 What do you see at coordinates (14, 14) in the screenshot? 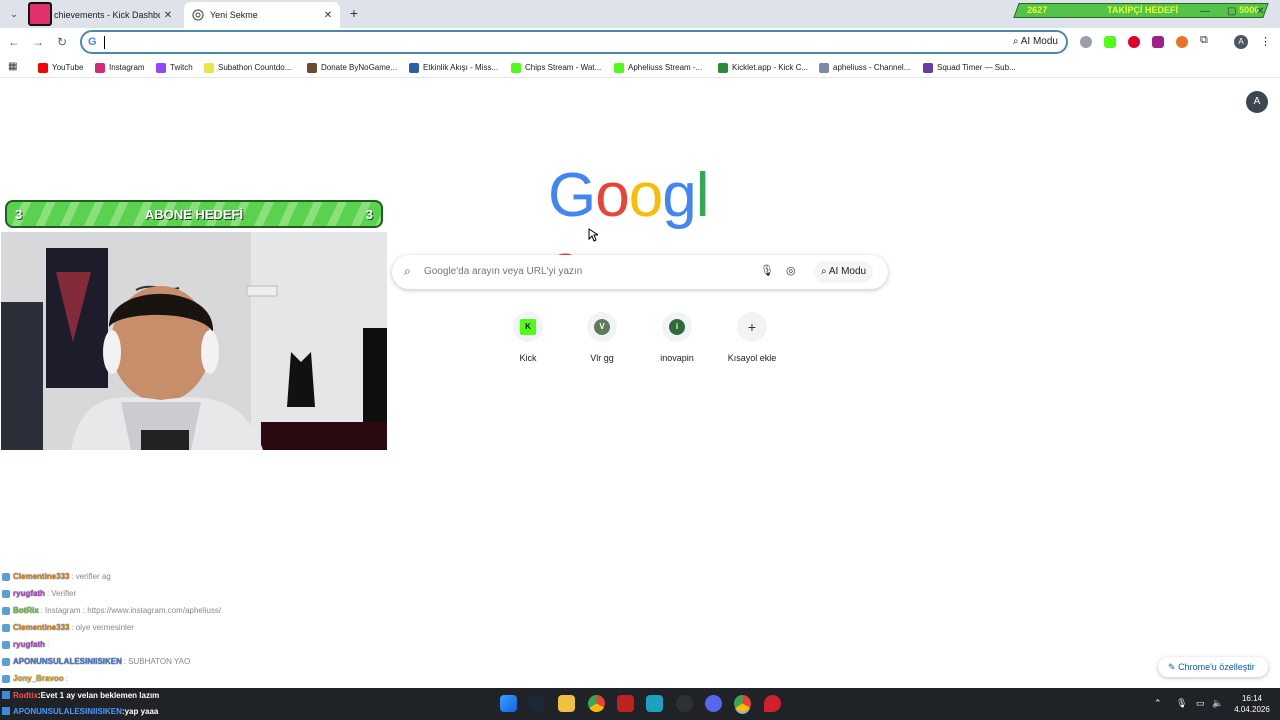
I see `tab-search-button: ⌄` at bounding box center [14, 14].